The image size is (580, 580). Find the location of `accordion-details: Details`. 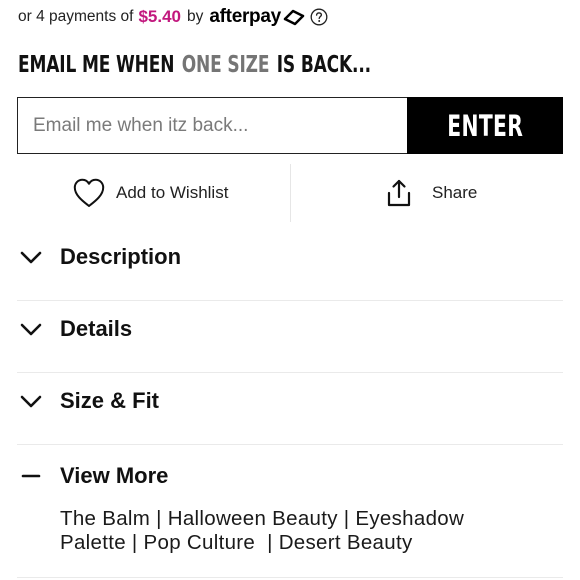

accordion-details: Details is located at coordinates (290, 336).